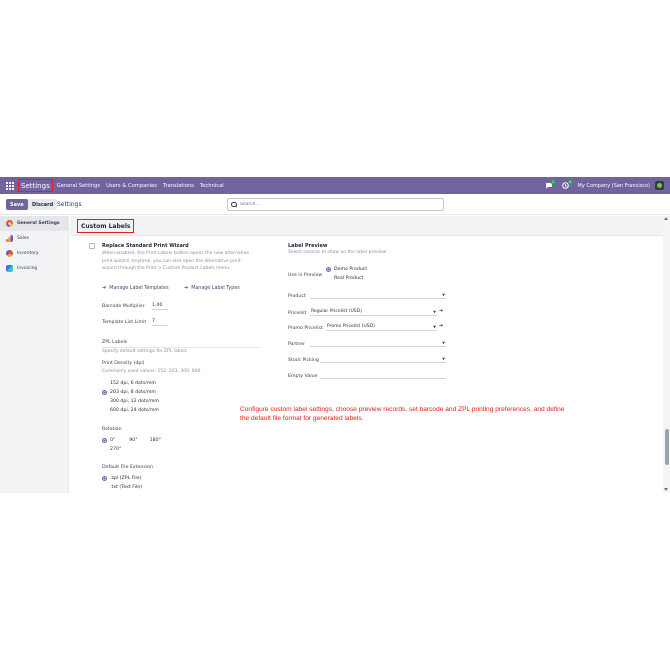 The width and height of the screenshot is (670, 670). I want to click on pricelist-external-link-icon: ➔, so click(441, 311).